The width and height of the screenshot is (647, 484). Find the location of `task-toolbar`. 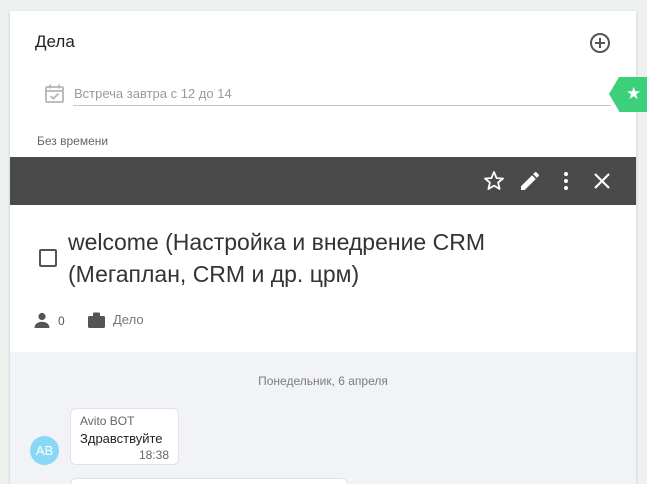

task-toolbar is located at coordinates (323, 181).